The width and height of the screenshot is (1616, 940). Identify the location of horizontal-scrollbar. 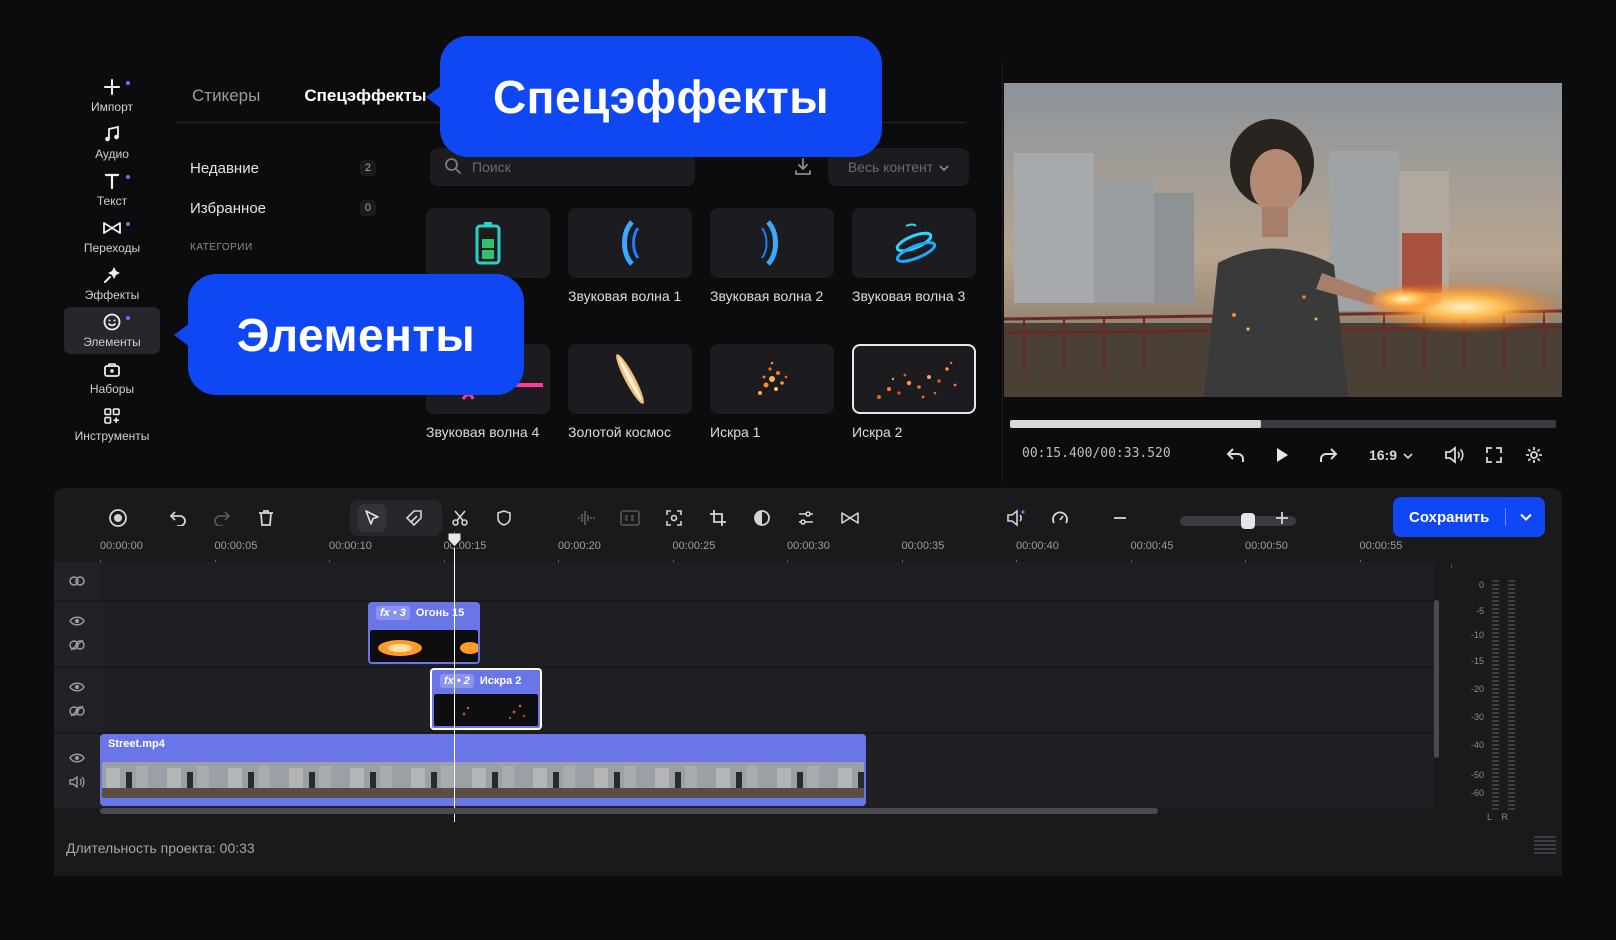
(629, 811).